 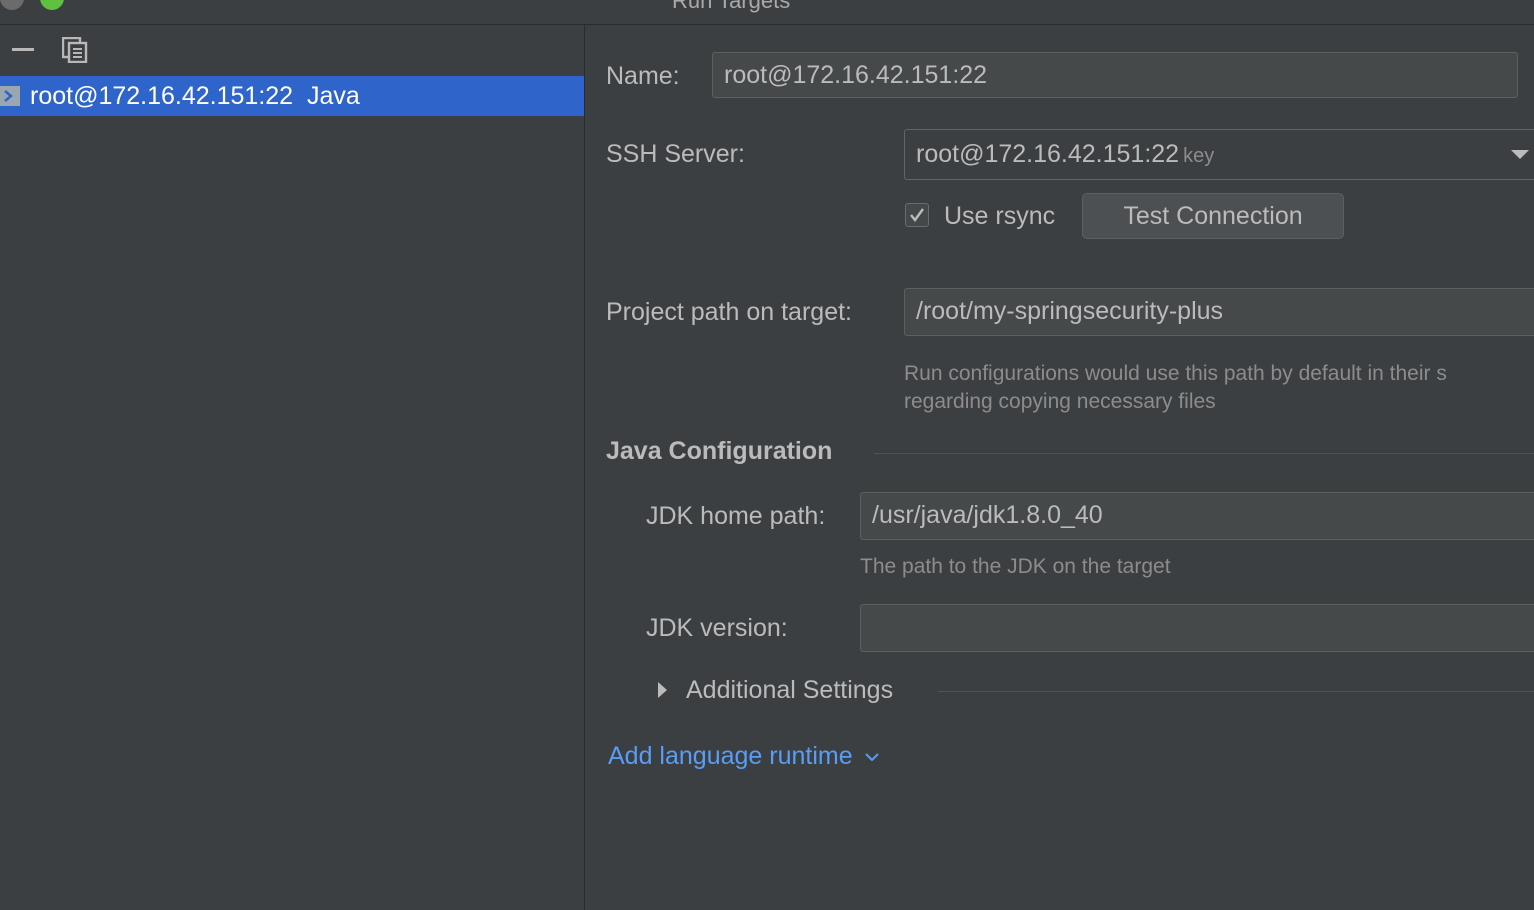 I want to click on jdk-home-field: /usr/java/jdk1.8.0_40, so click(x=1197, y=516).